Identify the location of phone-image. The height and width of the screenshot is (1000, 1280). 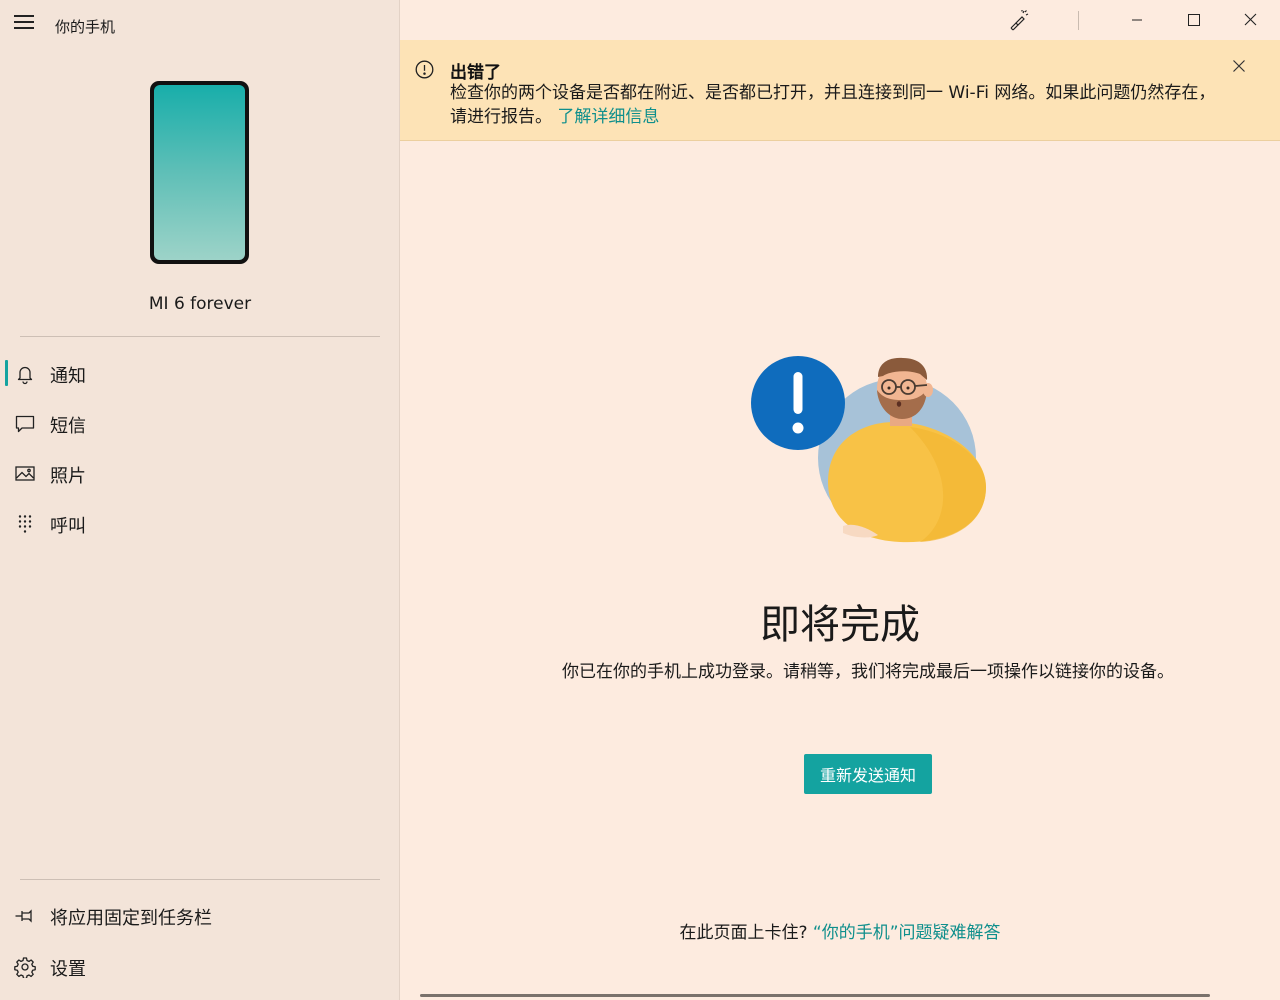
(199, 172).